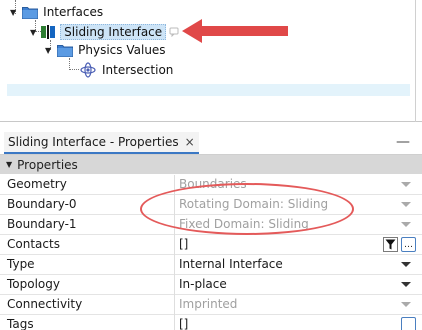  I want to click on tab-title: Sliding Interface - Properties, so click(93, 142).